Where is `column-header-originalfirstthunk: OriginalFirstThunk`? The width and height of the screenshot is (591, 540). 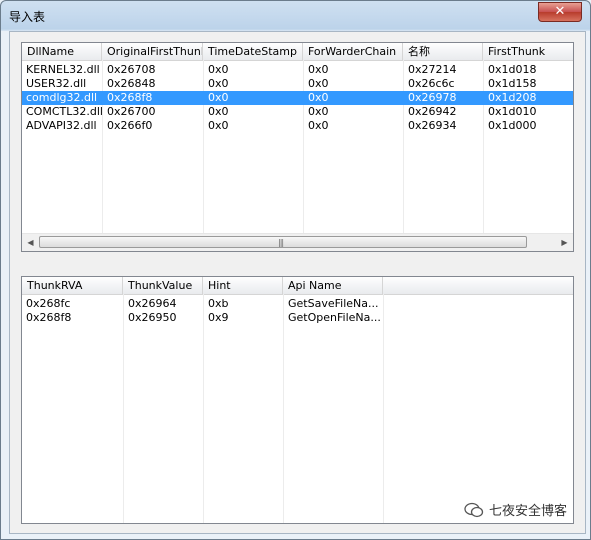 column-header-originalfirstthunk: OriginalFirstThunk is located at coordinates (152, 51).